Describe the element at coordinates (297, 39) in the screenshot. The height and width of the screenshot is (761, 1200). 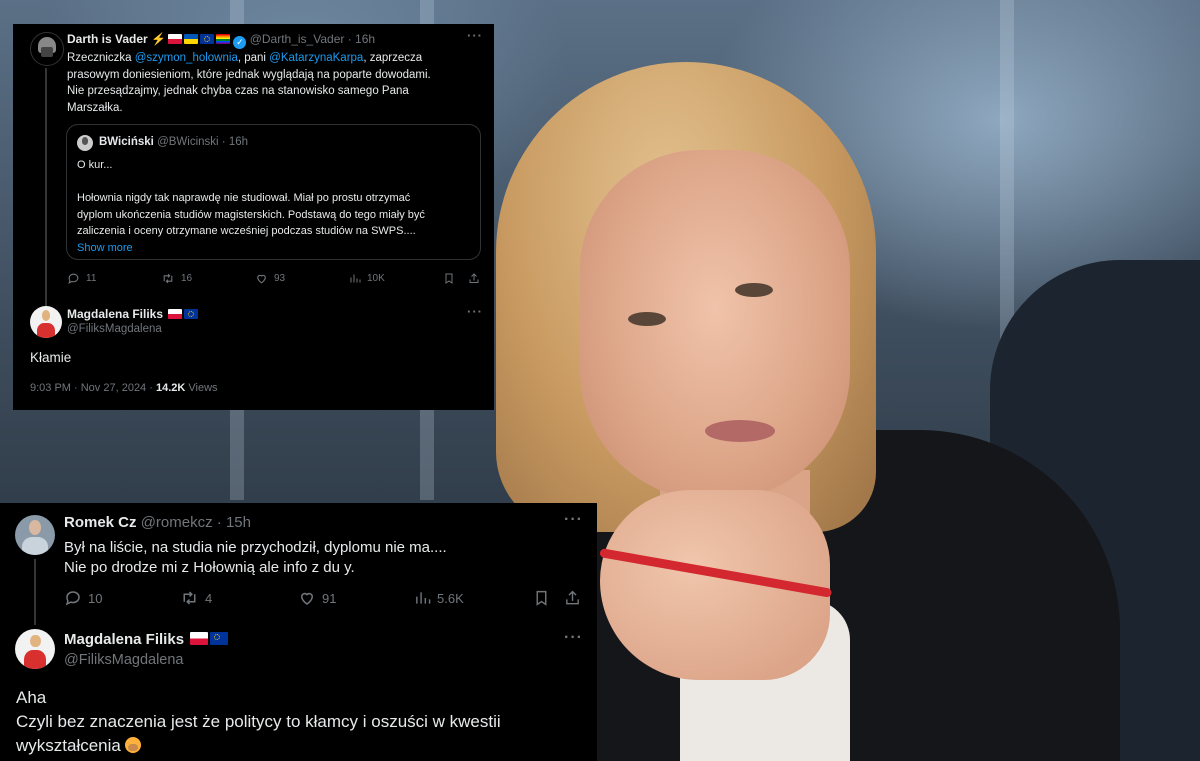
I see `author-handle: @Darth_is_Vader` at that location.